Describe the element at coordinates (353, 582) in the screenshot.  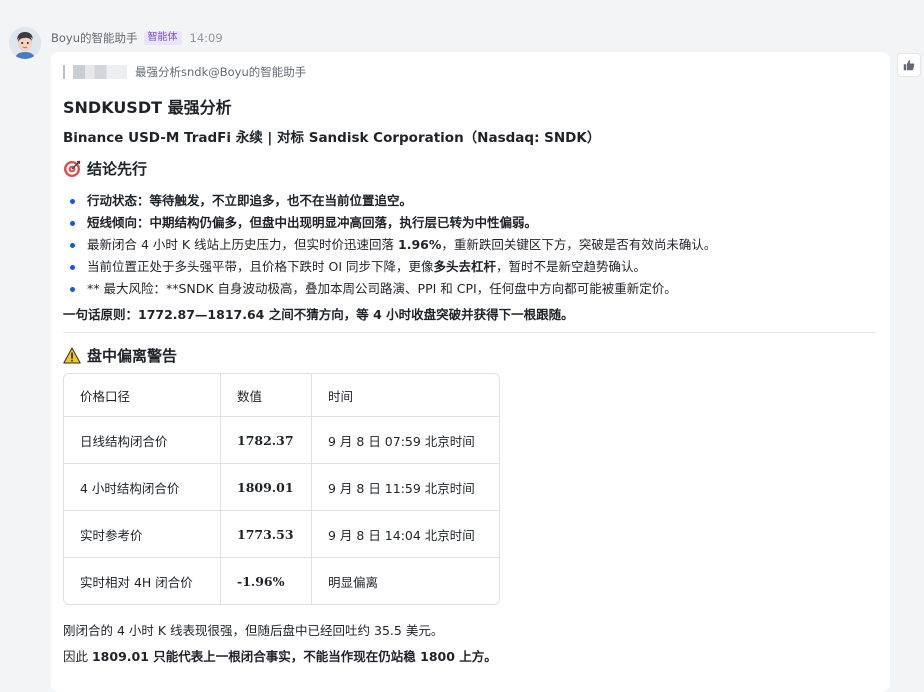
I see `table-cell: 明显偏离` at that location.